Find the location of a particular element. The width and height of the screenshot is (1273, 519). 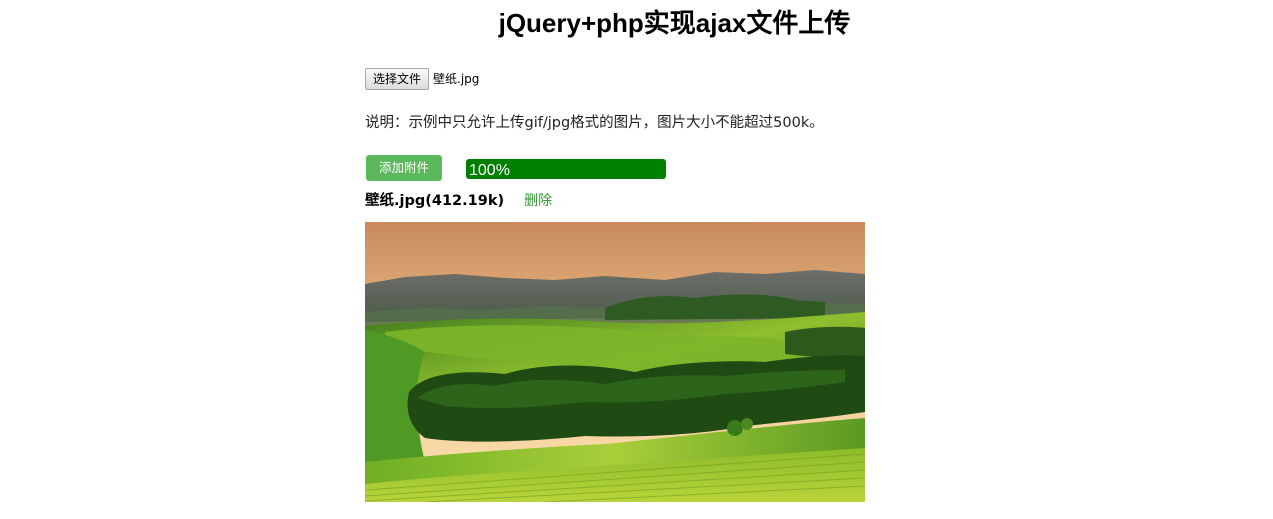

page-title: jQuery+php实现ajax文件上传 is located at coordinates (674, 23).